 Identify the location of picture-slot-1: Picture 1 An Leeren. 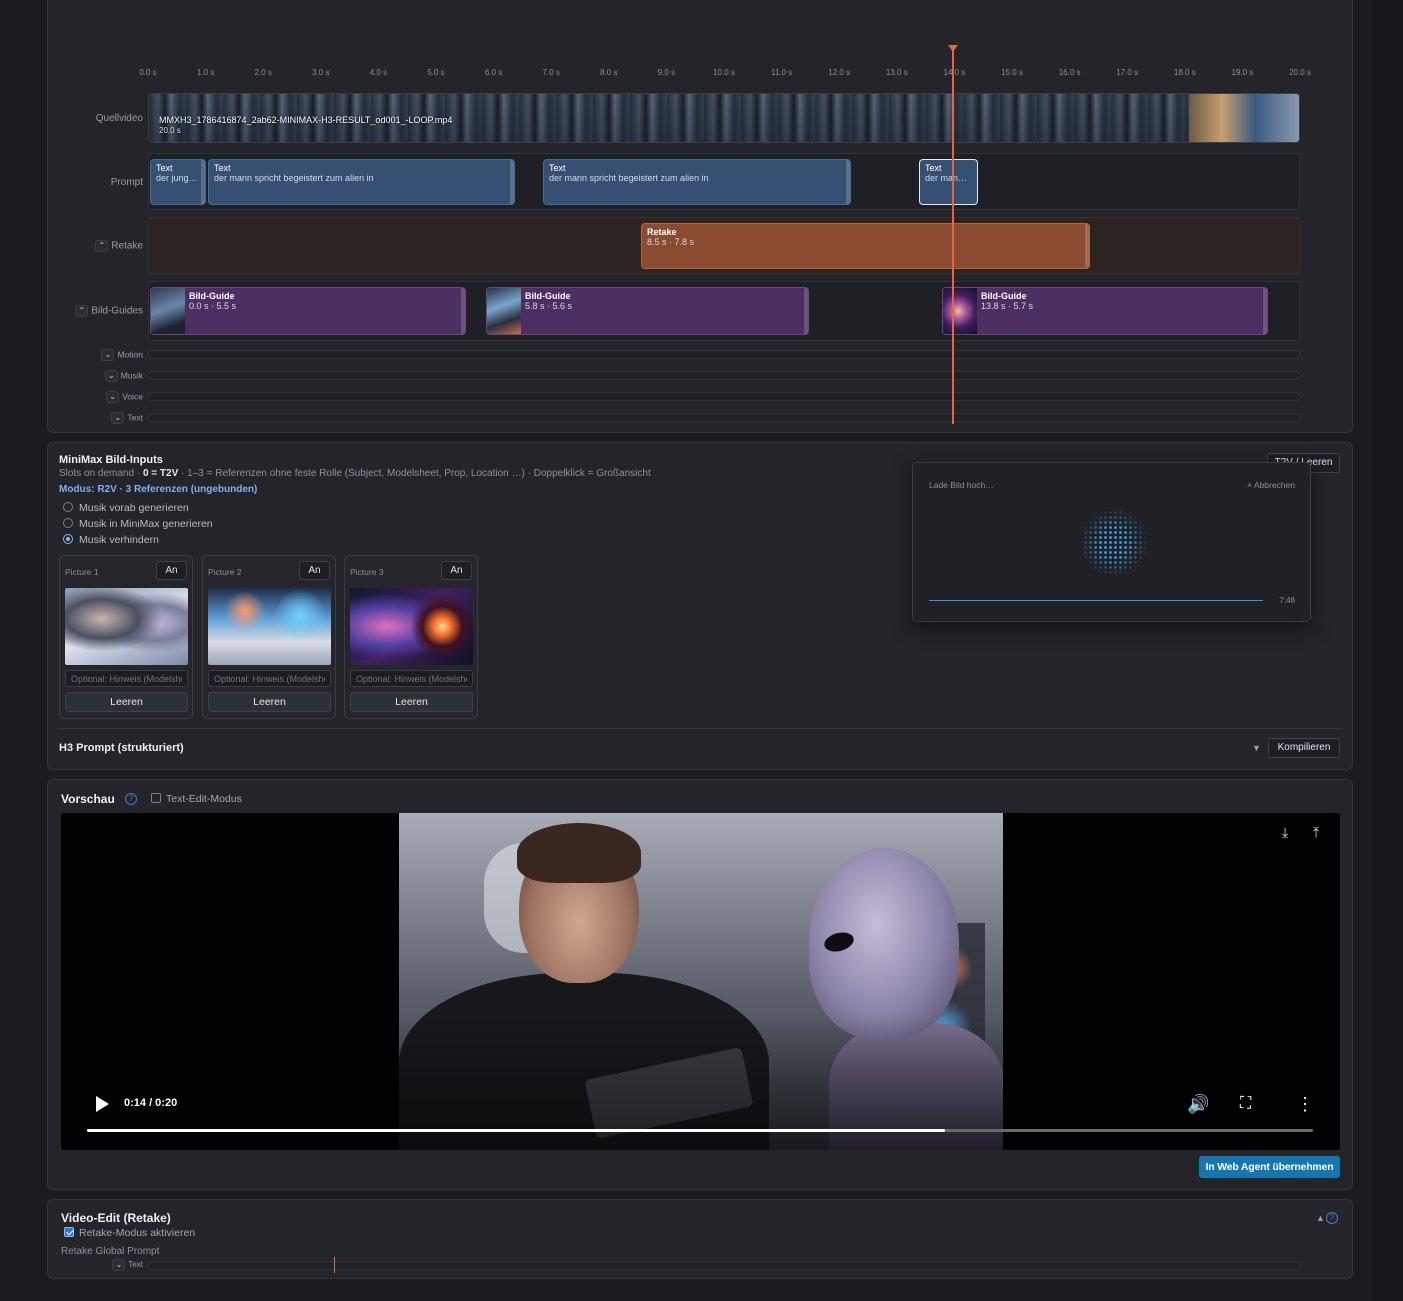
(126, 637).